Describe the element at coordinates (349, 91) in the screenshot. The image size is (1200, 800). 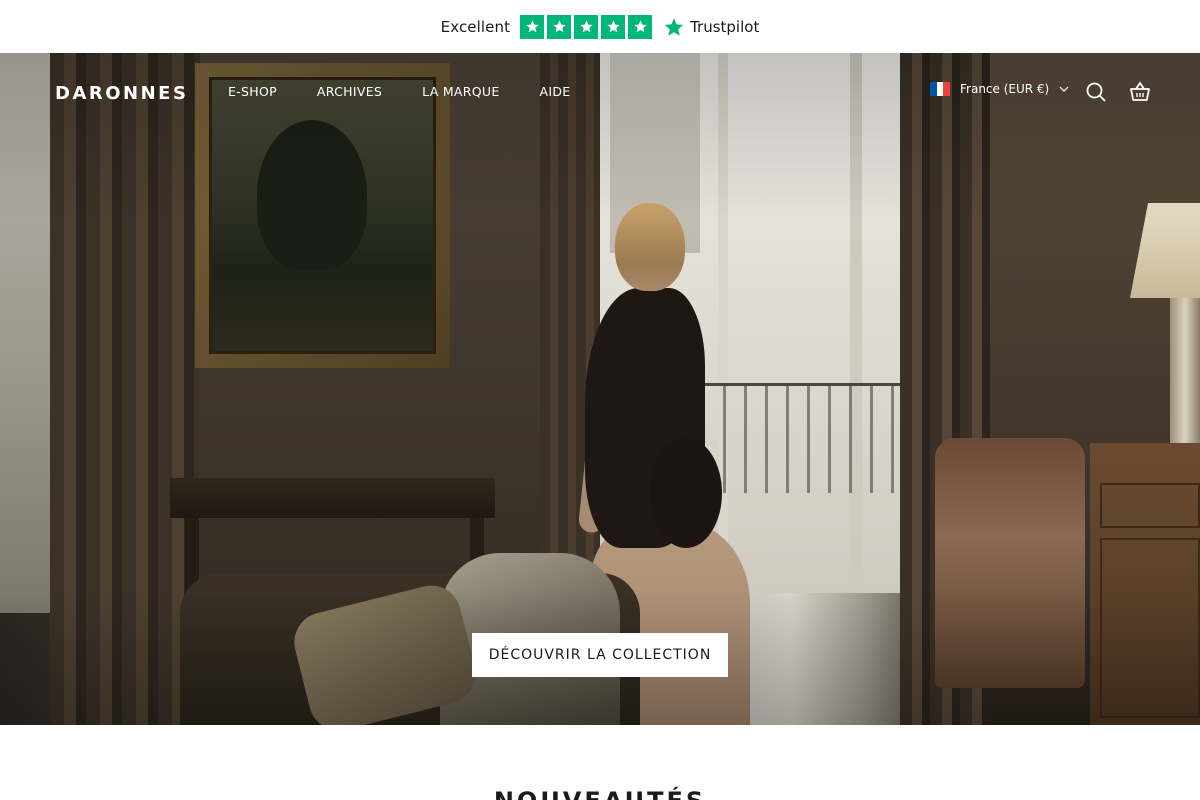
I see `nav-item-archives: ARCHIVES` at that location.